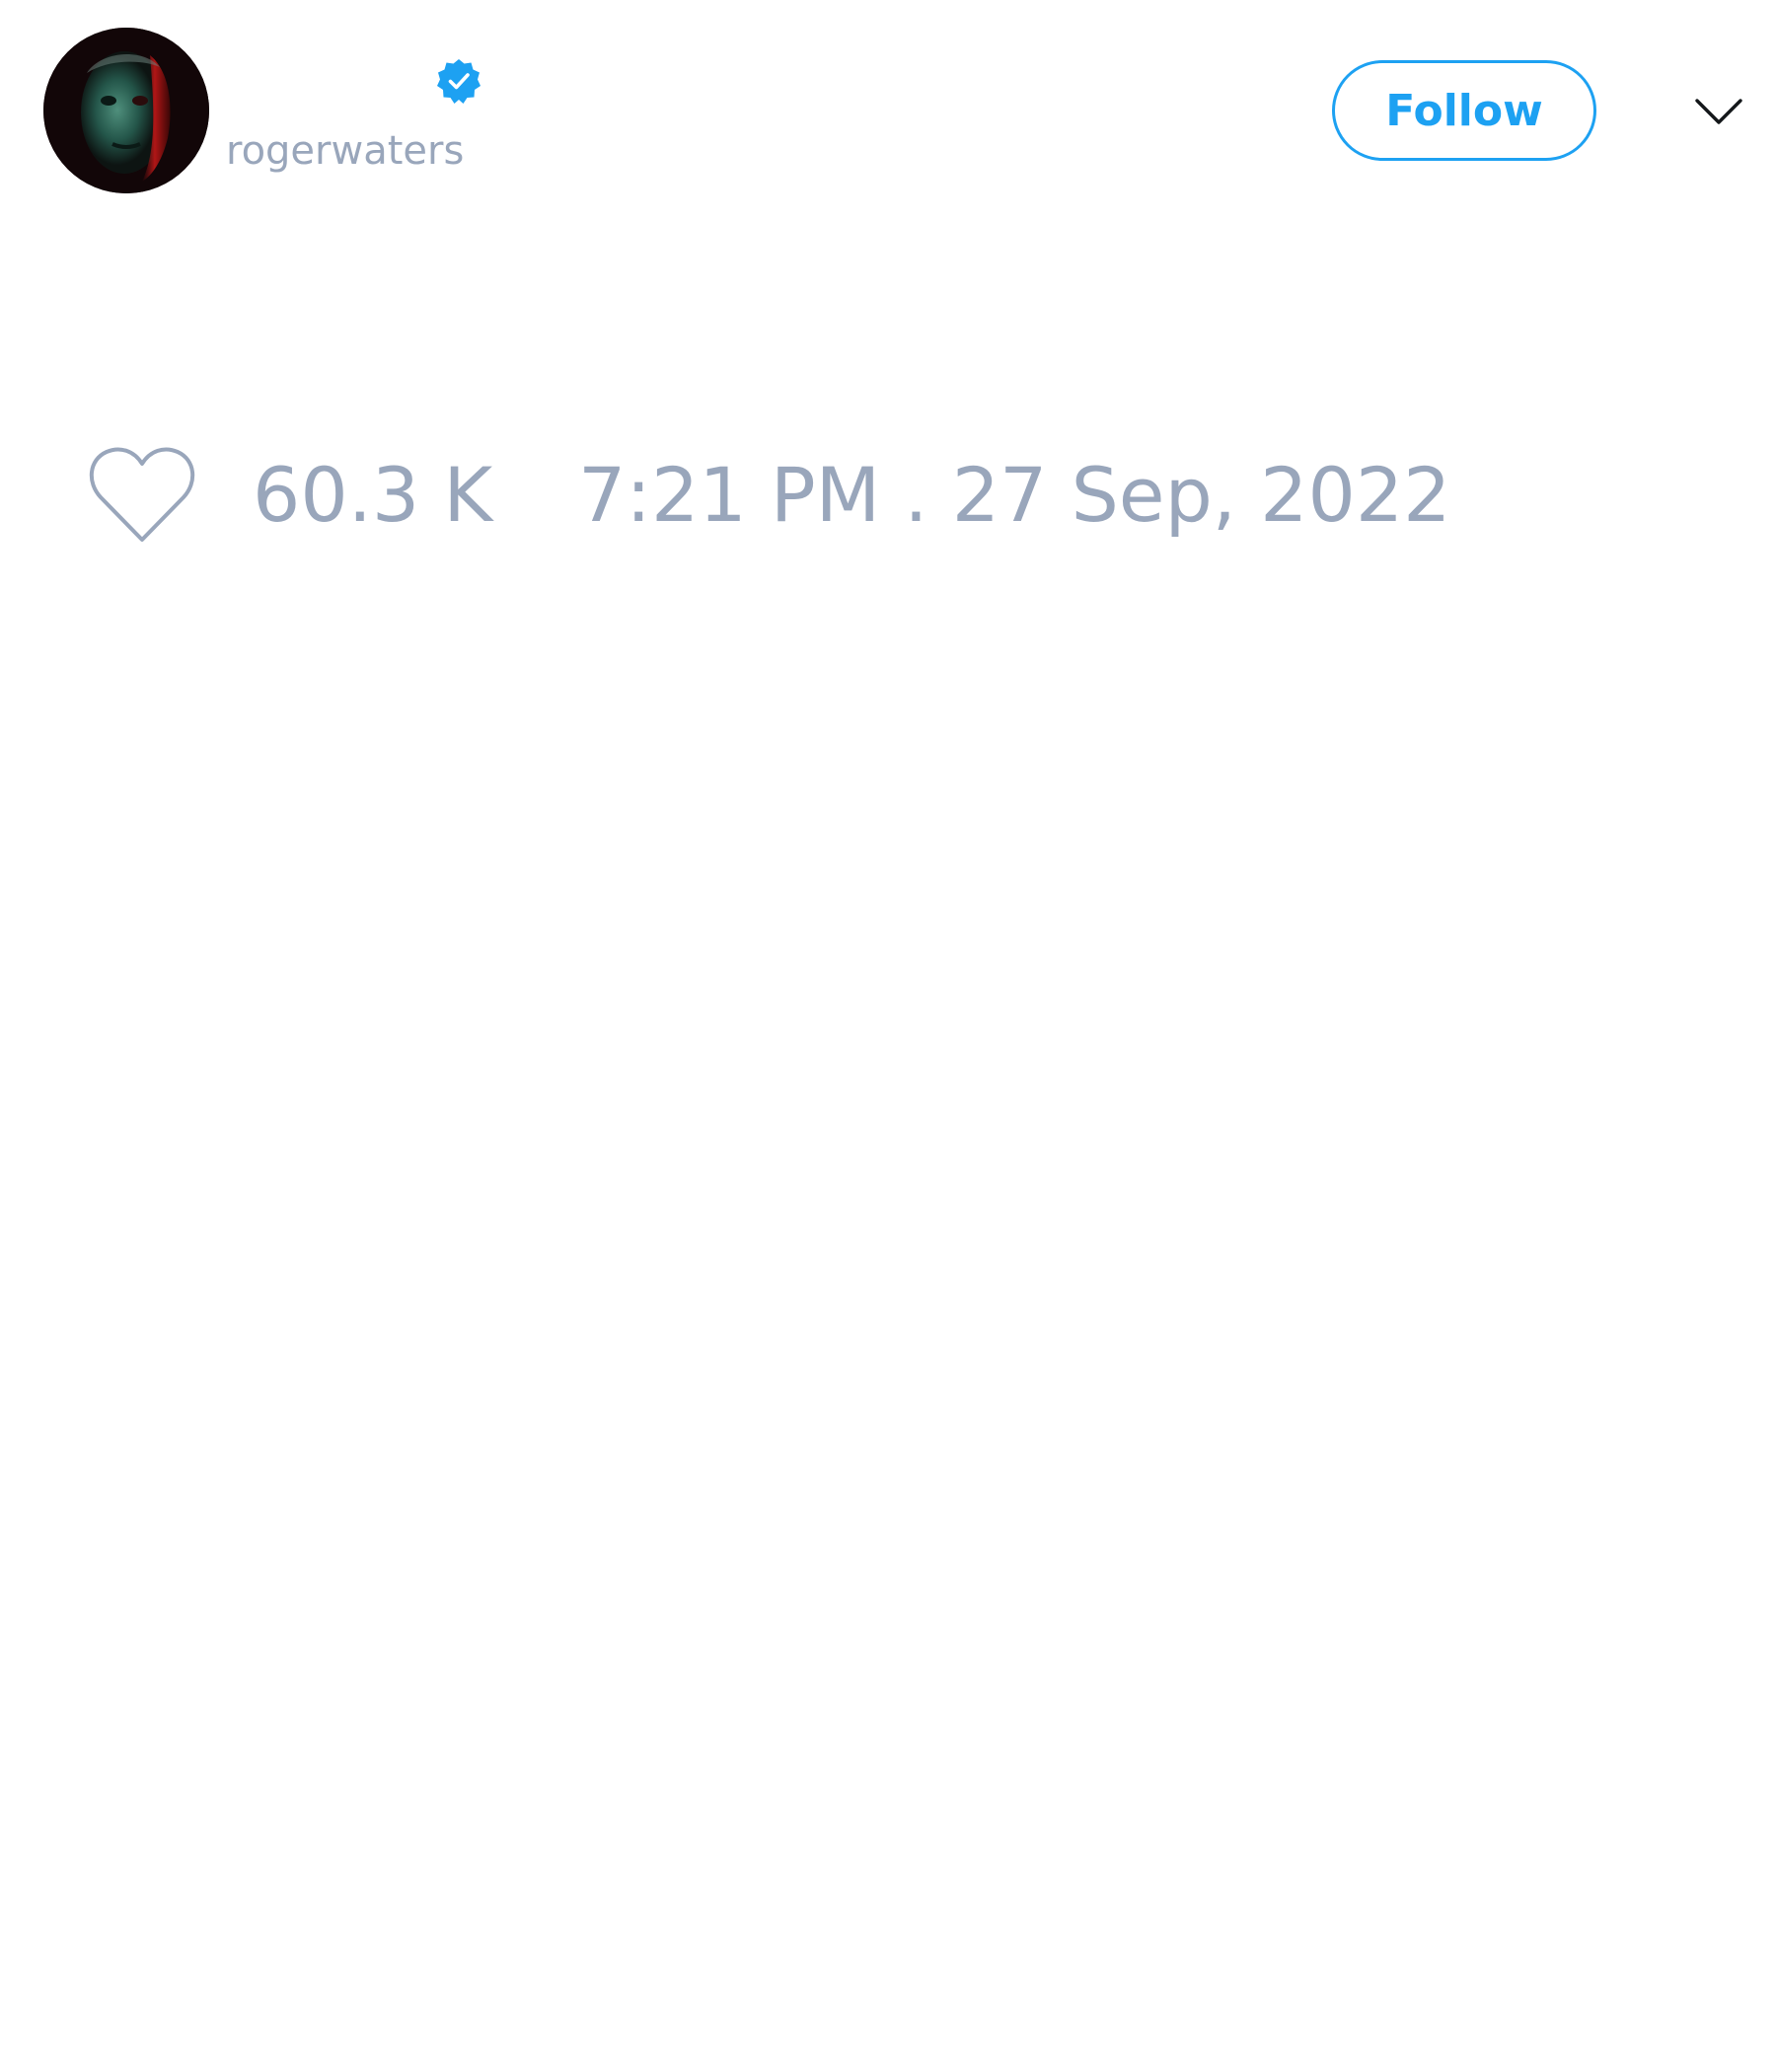  What do you see at coordinates (142, 496) in the screenshot?
I see `heart-outline-icon` at bounding box center [142, 496].